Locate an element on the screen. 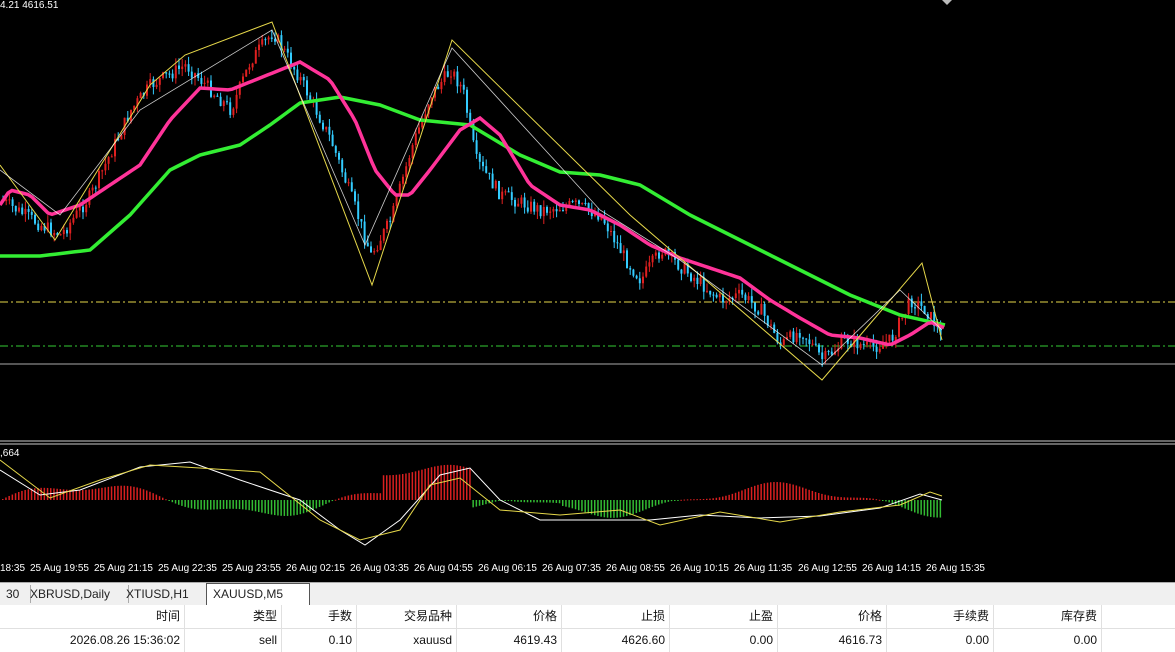 The width and height of the screenshot is (1175, 652). tab-xtiusd-h1: XTIUSD,H1 is located at coordinates (167, 594).